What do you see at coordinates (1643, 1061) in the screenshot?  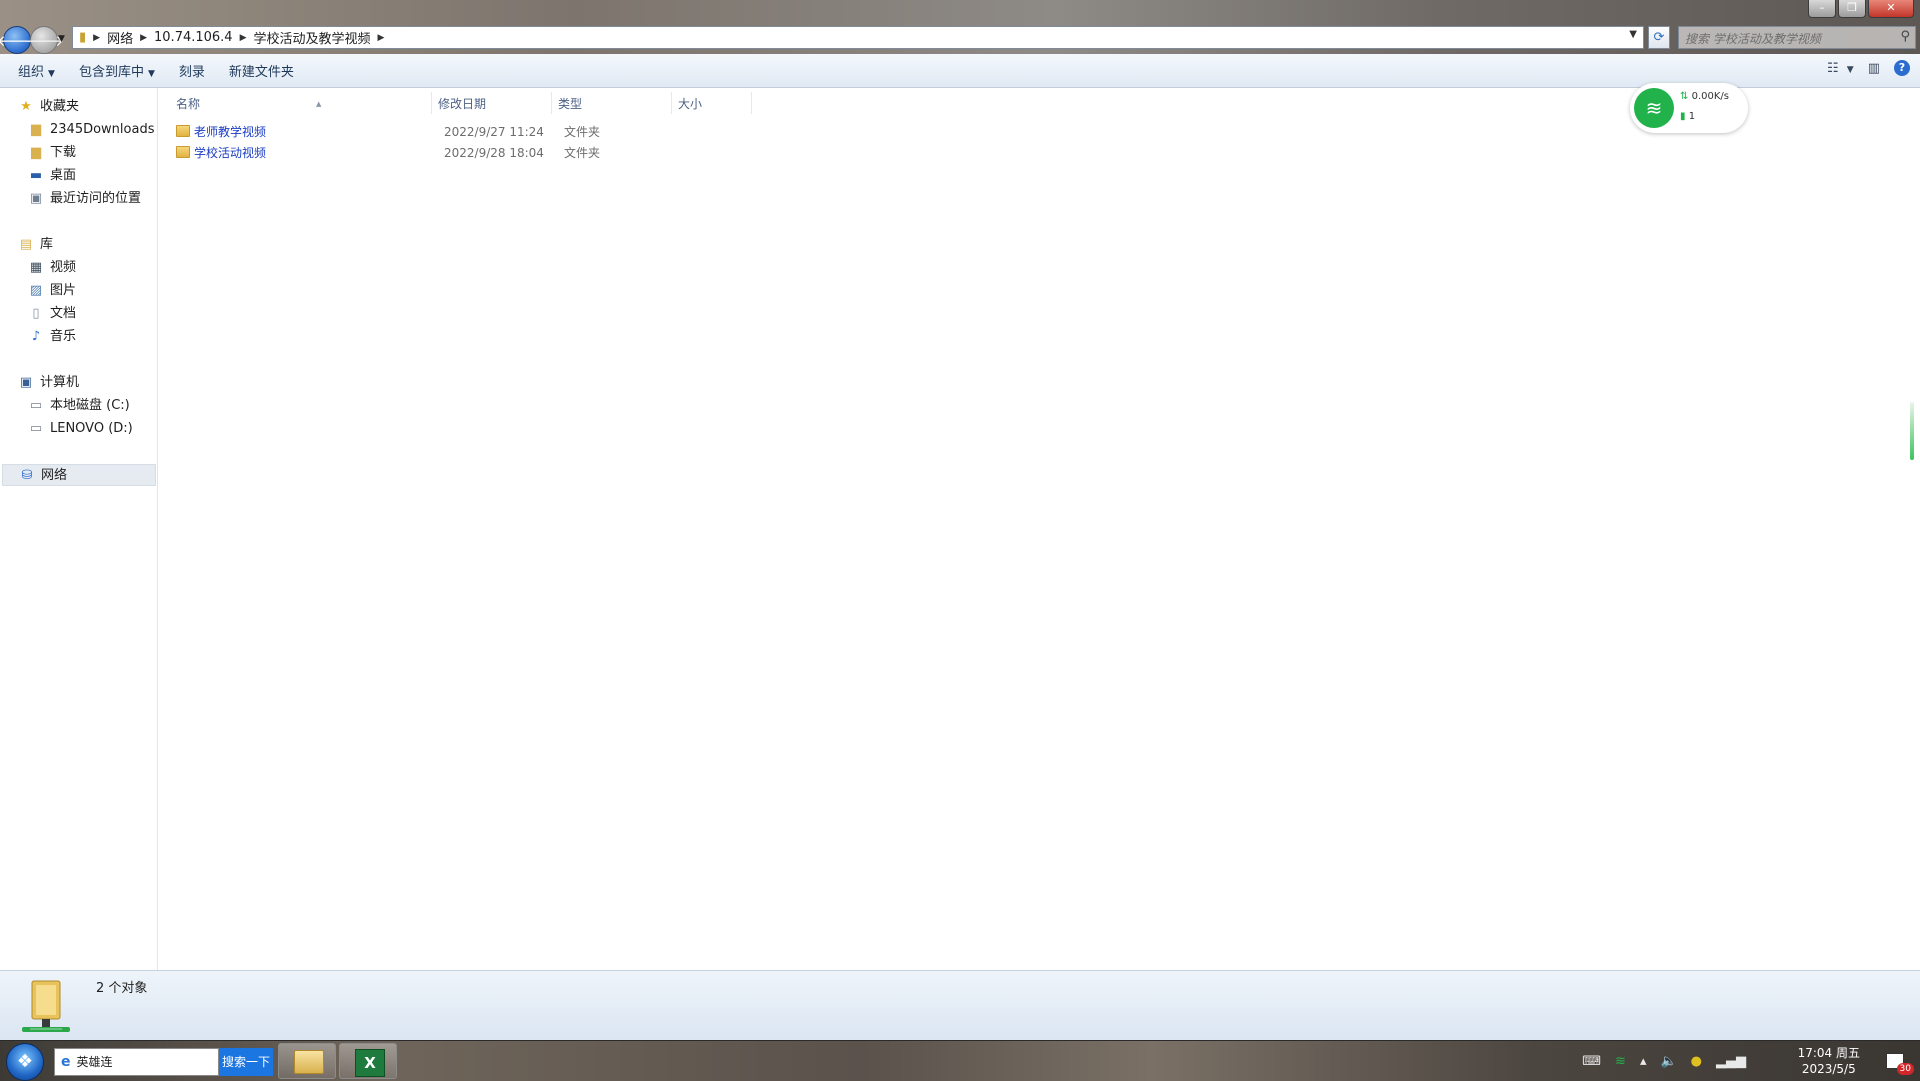 I see `show-hidden-icons-icon: ▴` at bounding box center [1643, 1061].